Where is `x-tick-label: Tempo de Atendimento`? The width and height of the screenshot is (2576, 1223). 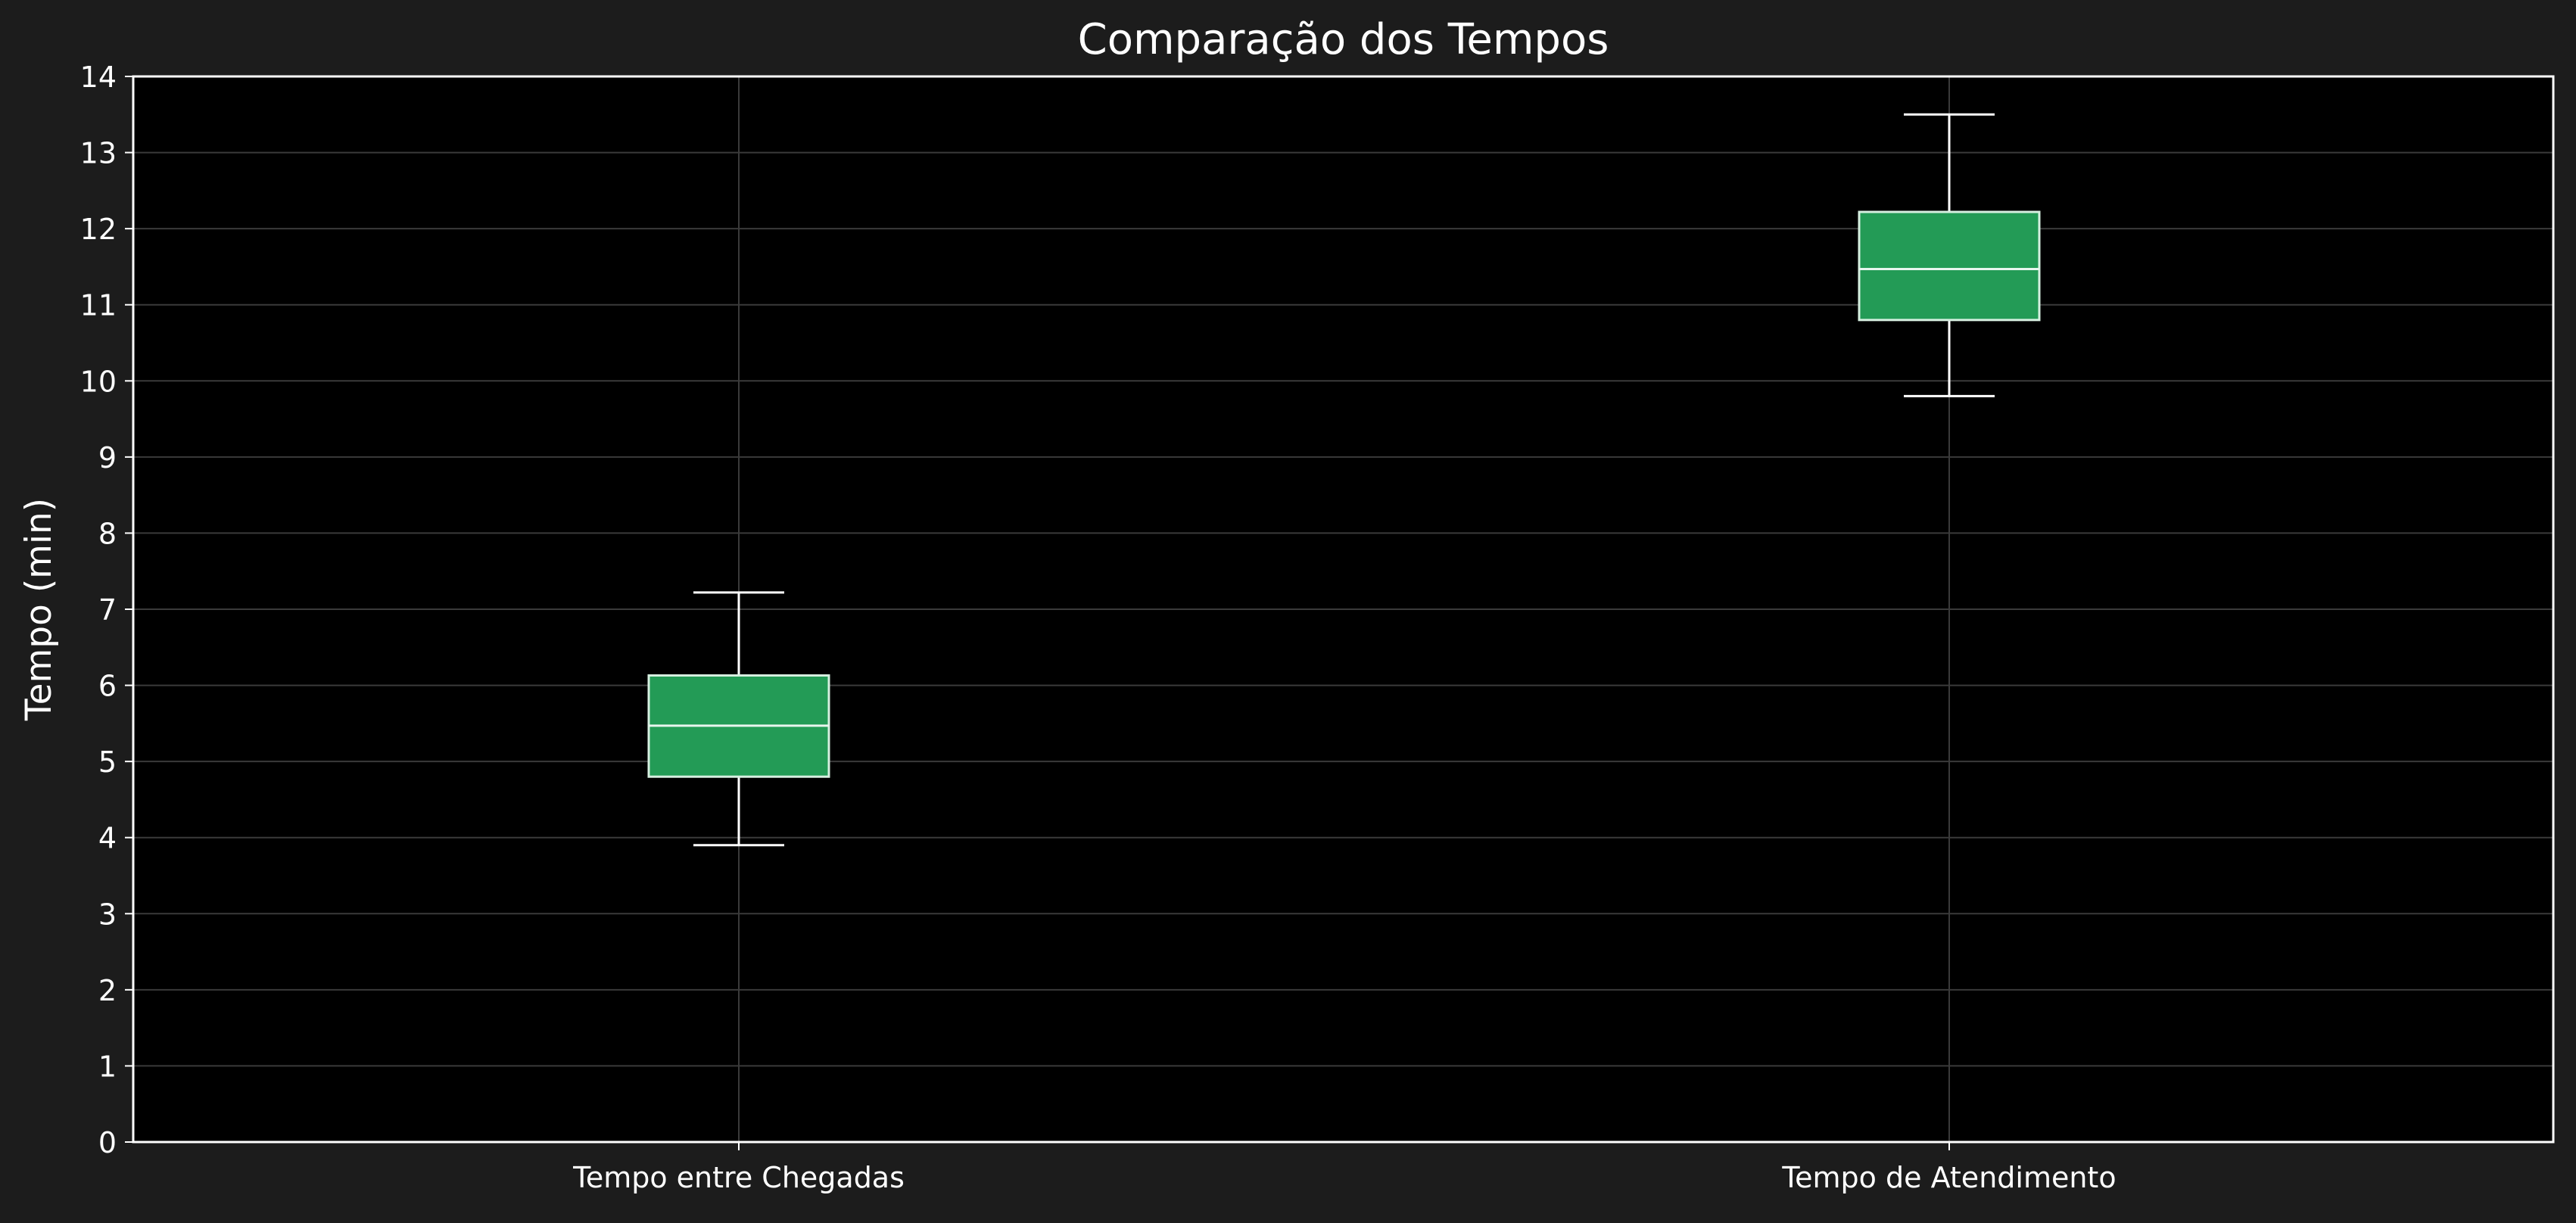 x-tick-label: Tempo de Atendimento is located at coordinates (1948, 1177).